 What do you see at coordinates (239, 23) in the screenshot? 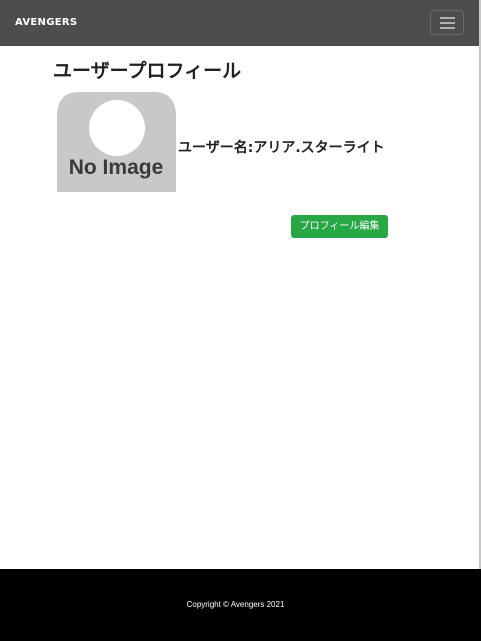
I see `navbar: AVENGERS` at bounding box center [239, 23].